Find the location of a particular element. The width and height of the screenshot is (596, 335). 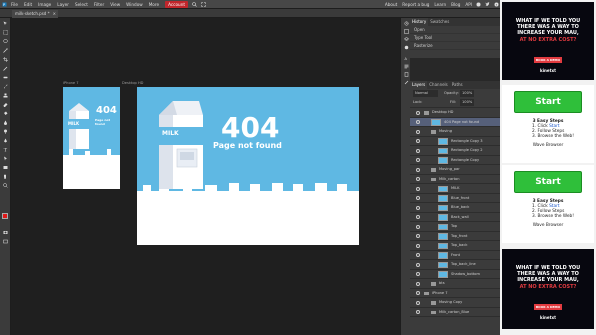

marquee-tool-icon is located at coordinates (5, 32).